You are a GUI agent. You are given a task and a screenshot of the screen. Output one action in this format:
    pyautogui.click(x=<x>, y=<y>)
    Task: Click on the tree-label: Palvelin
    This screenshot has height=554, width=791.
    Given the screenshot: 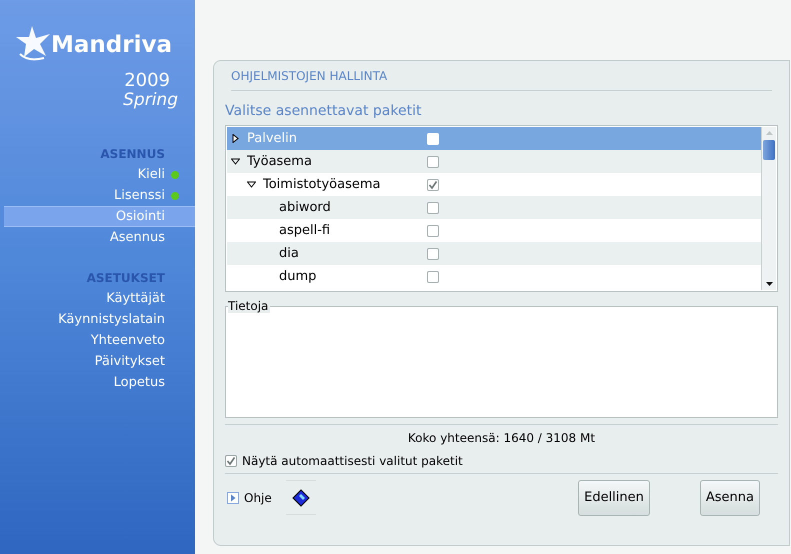 What is the action you would take?
    pyautogui.click(x=272, y=139)
    